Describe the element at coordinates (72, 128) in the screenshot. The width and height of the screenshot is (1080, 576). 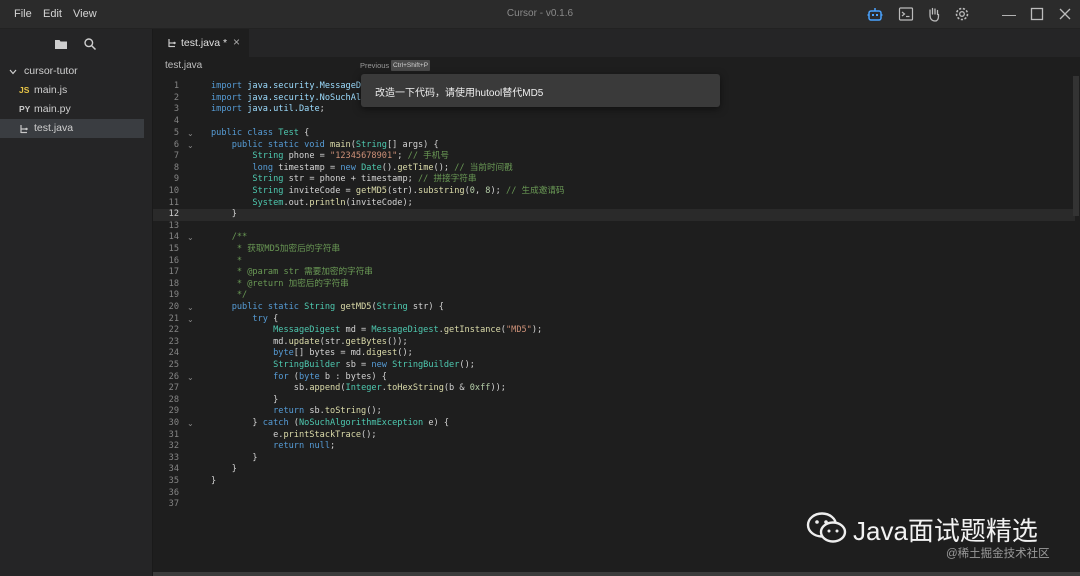
I see `file-item-test-java: test.java` at that location.